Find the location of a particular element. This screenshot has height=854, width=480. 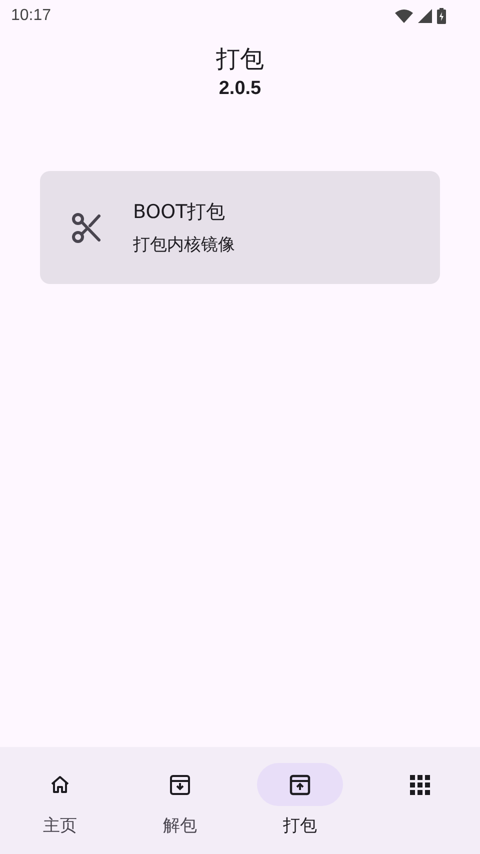

signal-icon is located at coordinates (425, 16).